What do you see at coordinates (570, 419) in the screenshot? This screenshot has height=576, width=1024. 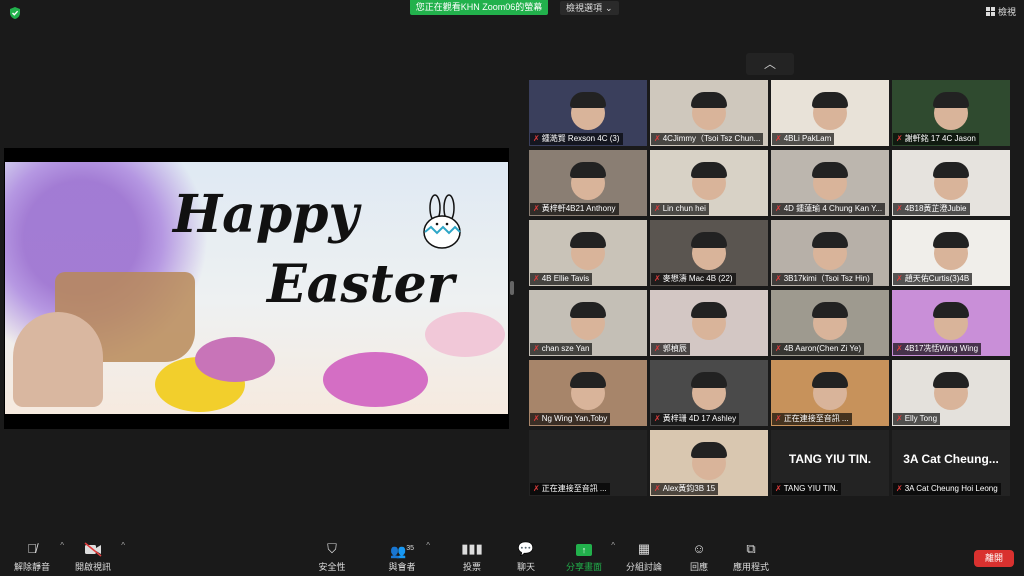 I see `participant-name-tag: ✗ Ng Wing Yan,Toby` at bounding box center [570, 419].